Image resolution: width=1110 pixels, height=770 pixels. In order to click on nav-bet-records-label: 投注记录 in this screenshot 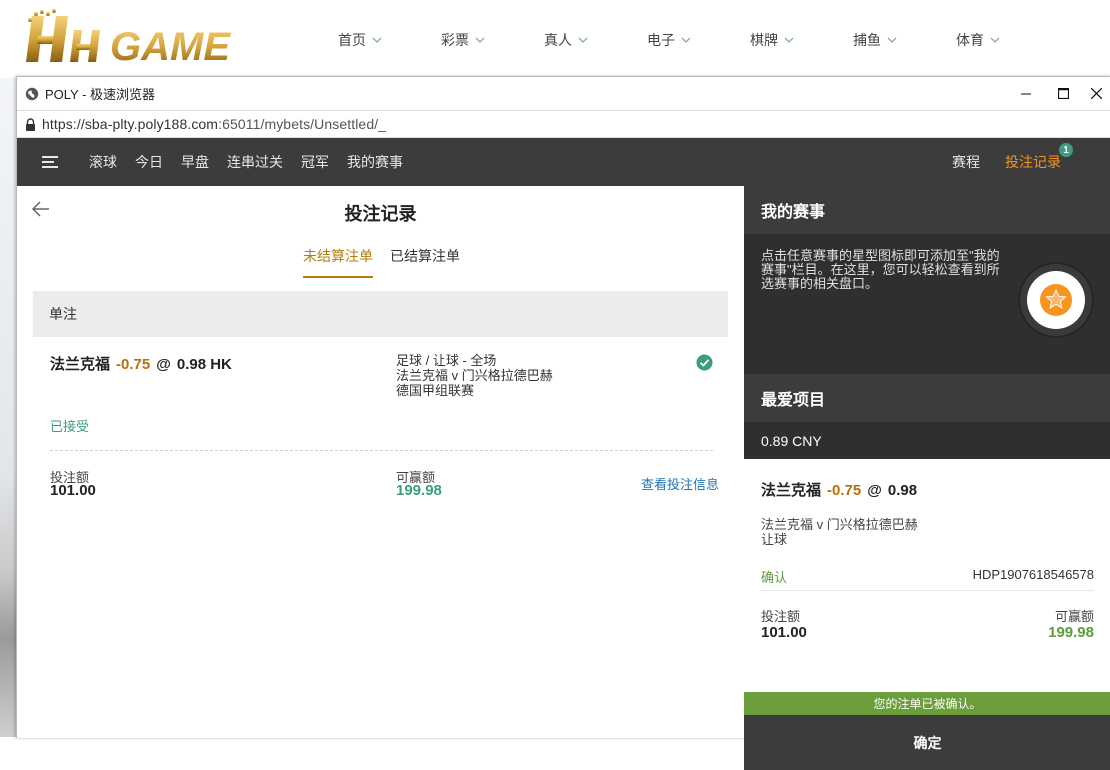, I will do `click(1033, 162)`.